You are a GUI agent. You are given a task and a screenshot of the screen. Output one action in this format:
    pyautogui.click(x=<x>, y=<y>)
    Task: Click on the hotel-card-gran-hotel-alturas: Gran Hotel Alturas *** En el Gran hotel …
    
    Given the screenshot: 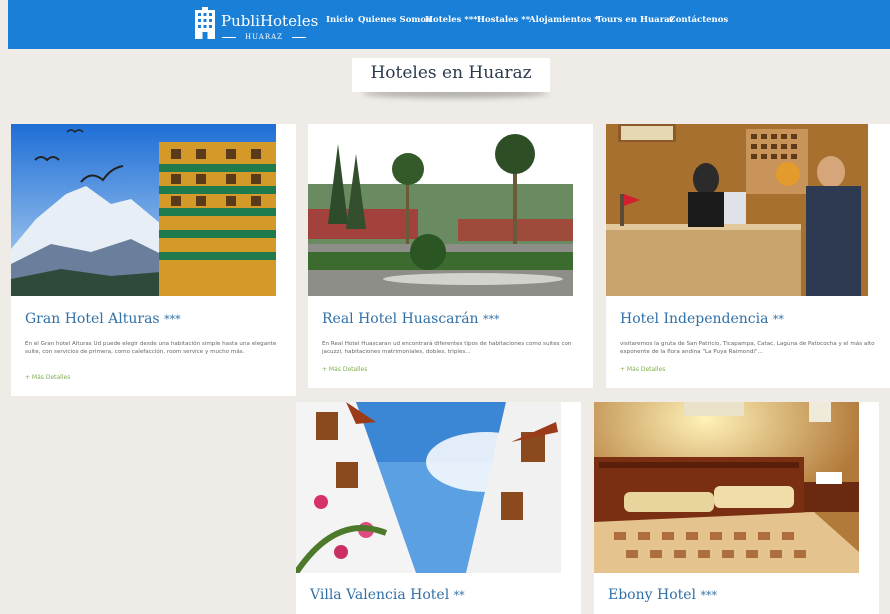 What is the action you would take?
    pyautogui.click(x=153, y=260)
    